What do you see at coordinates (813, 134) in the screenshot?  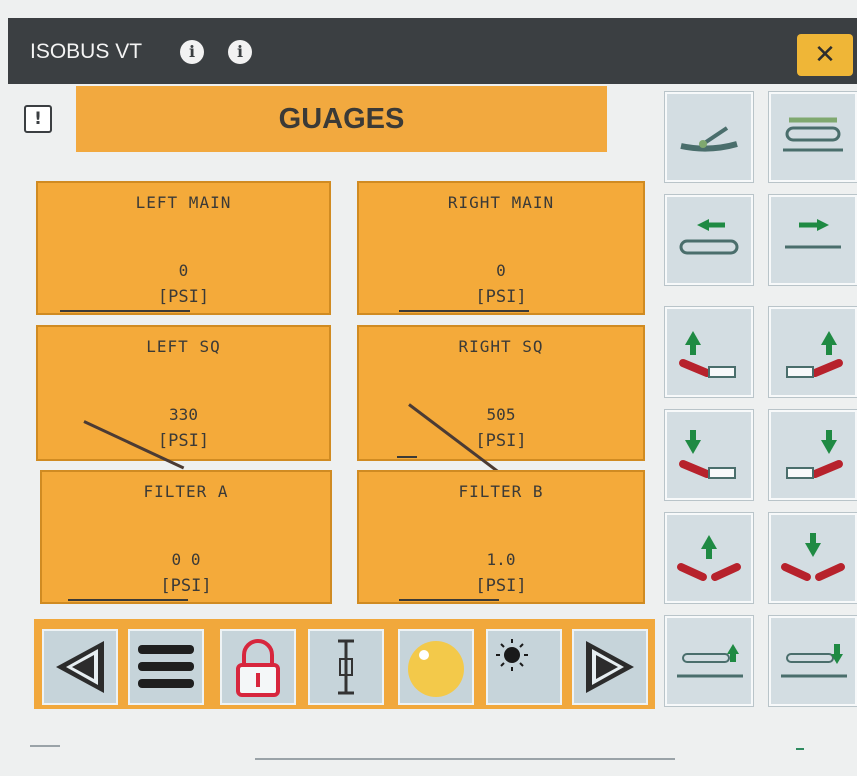 I see `boom-level-icon` at bounding box center [813, 134].